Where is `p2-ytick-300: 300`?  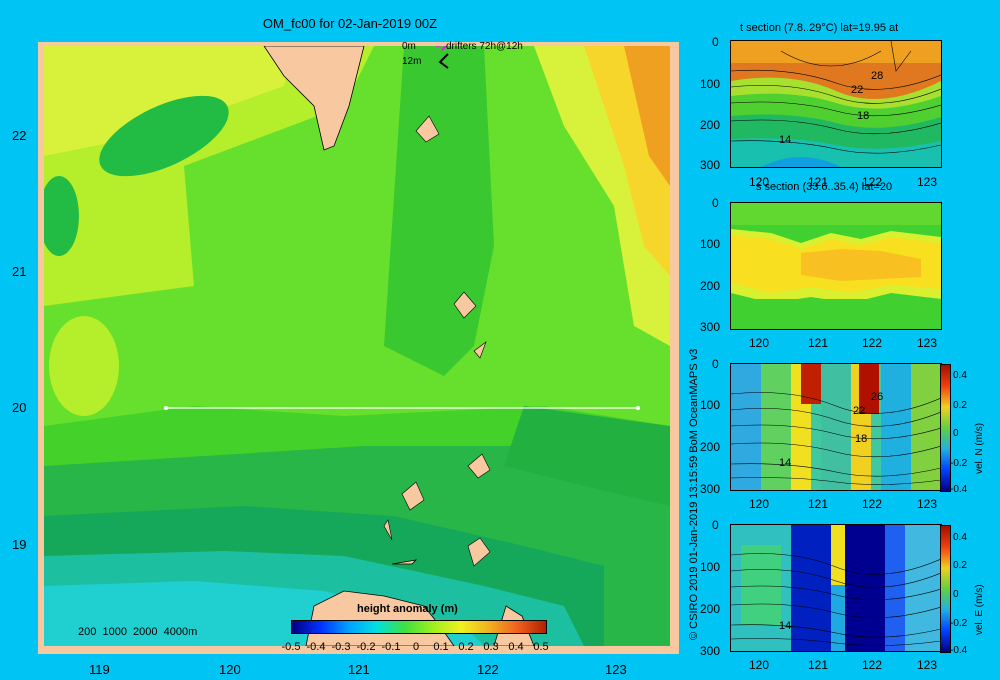
p2-ytick-300: 300 is located at coordinates (710, 327).